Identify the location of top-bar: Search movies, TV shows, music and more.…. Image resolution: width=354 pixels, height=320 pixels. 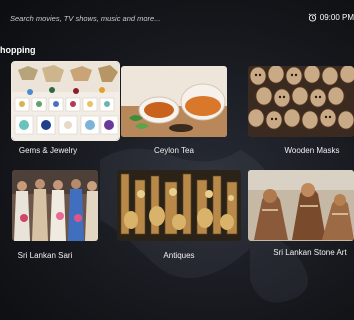
(177, 21).